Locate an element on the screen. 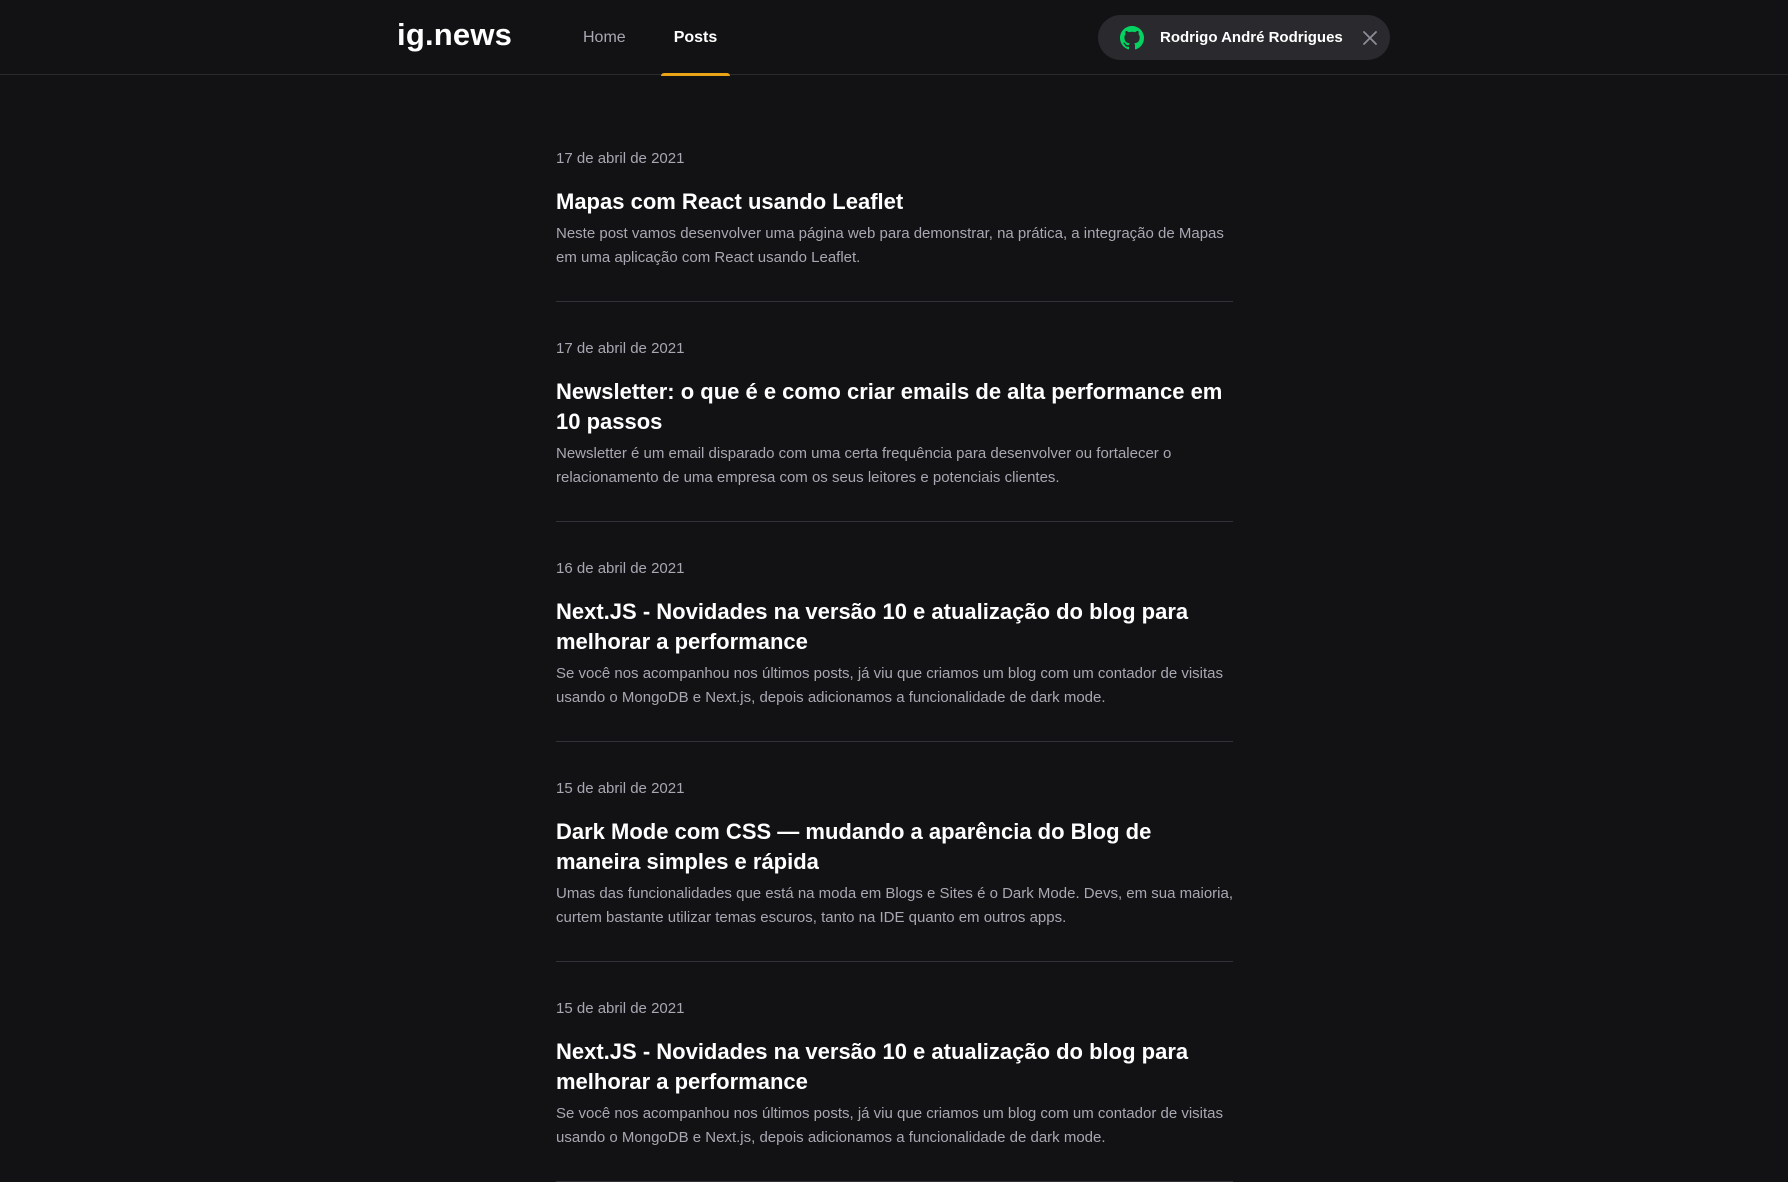 This screenshot has width=1788, height=1182. logo: ig.news is located at coordinates (454, 35).